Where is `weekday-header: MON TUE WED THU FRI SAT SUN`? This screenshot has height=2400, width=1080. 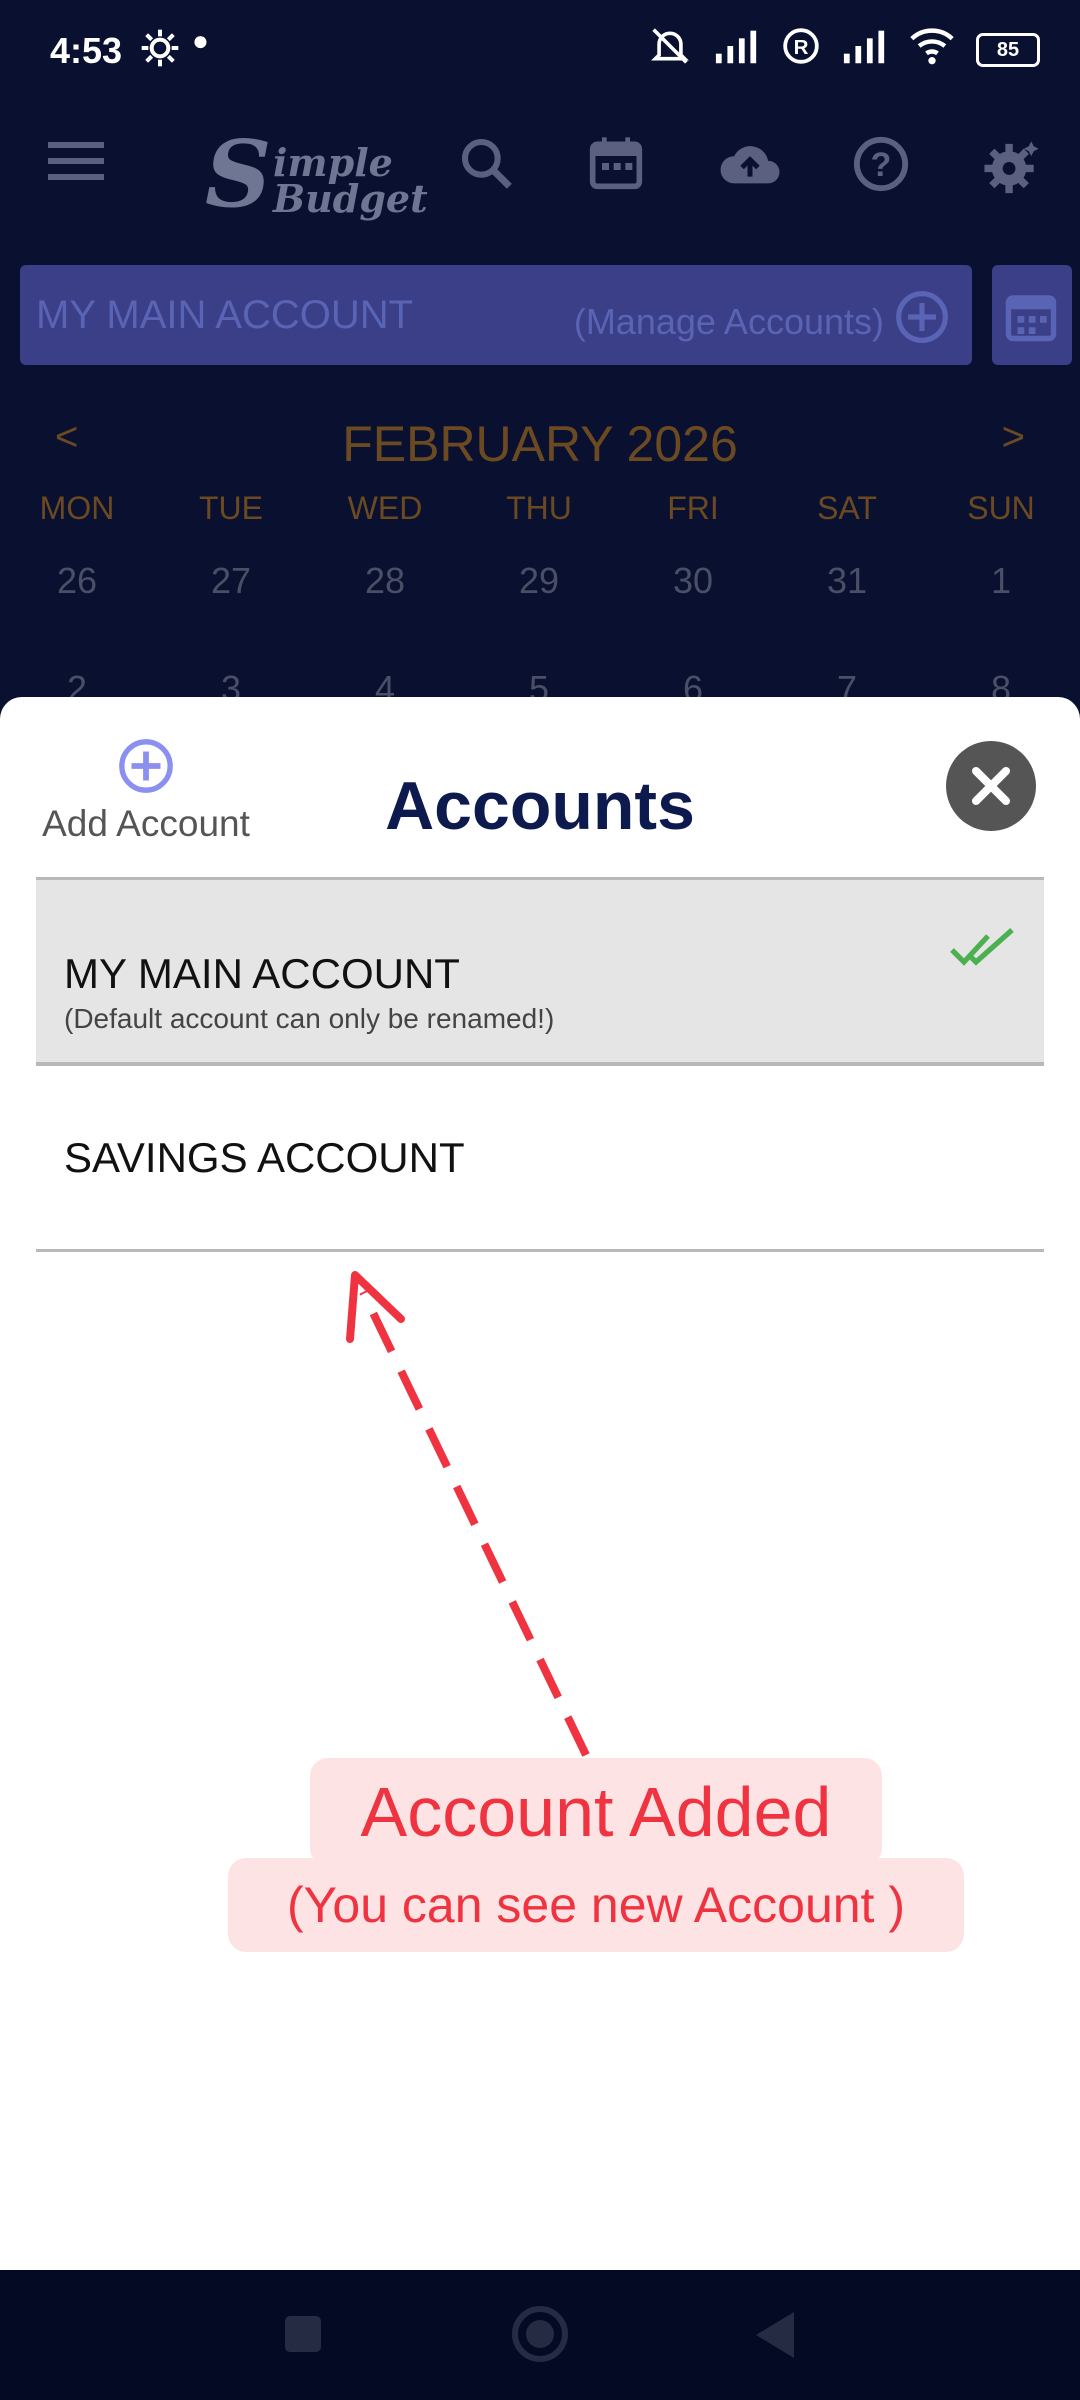 weekday-header: MON TUE WED THU FRI SAT SUN is located at coordinates (540, 508).